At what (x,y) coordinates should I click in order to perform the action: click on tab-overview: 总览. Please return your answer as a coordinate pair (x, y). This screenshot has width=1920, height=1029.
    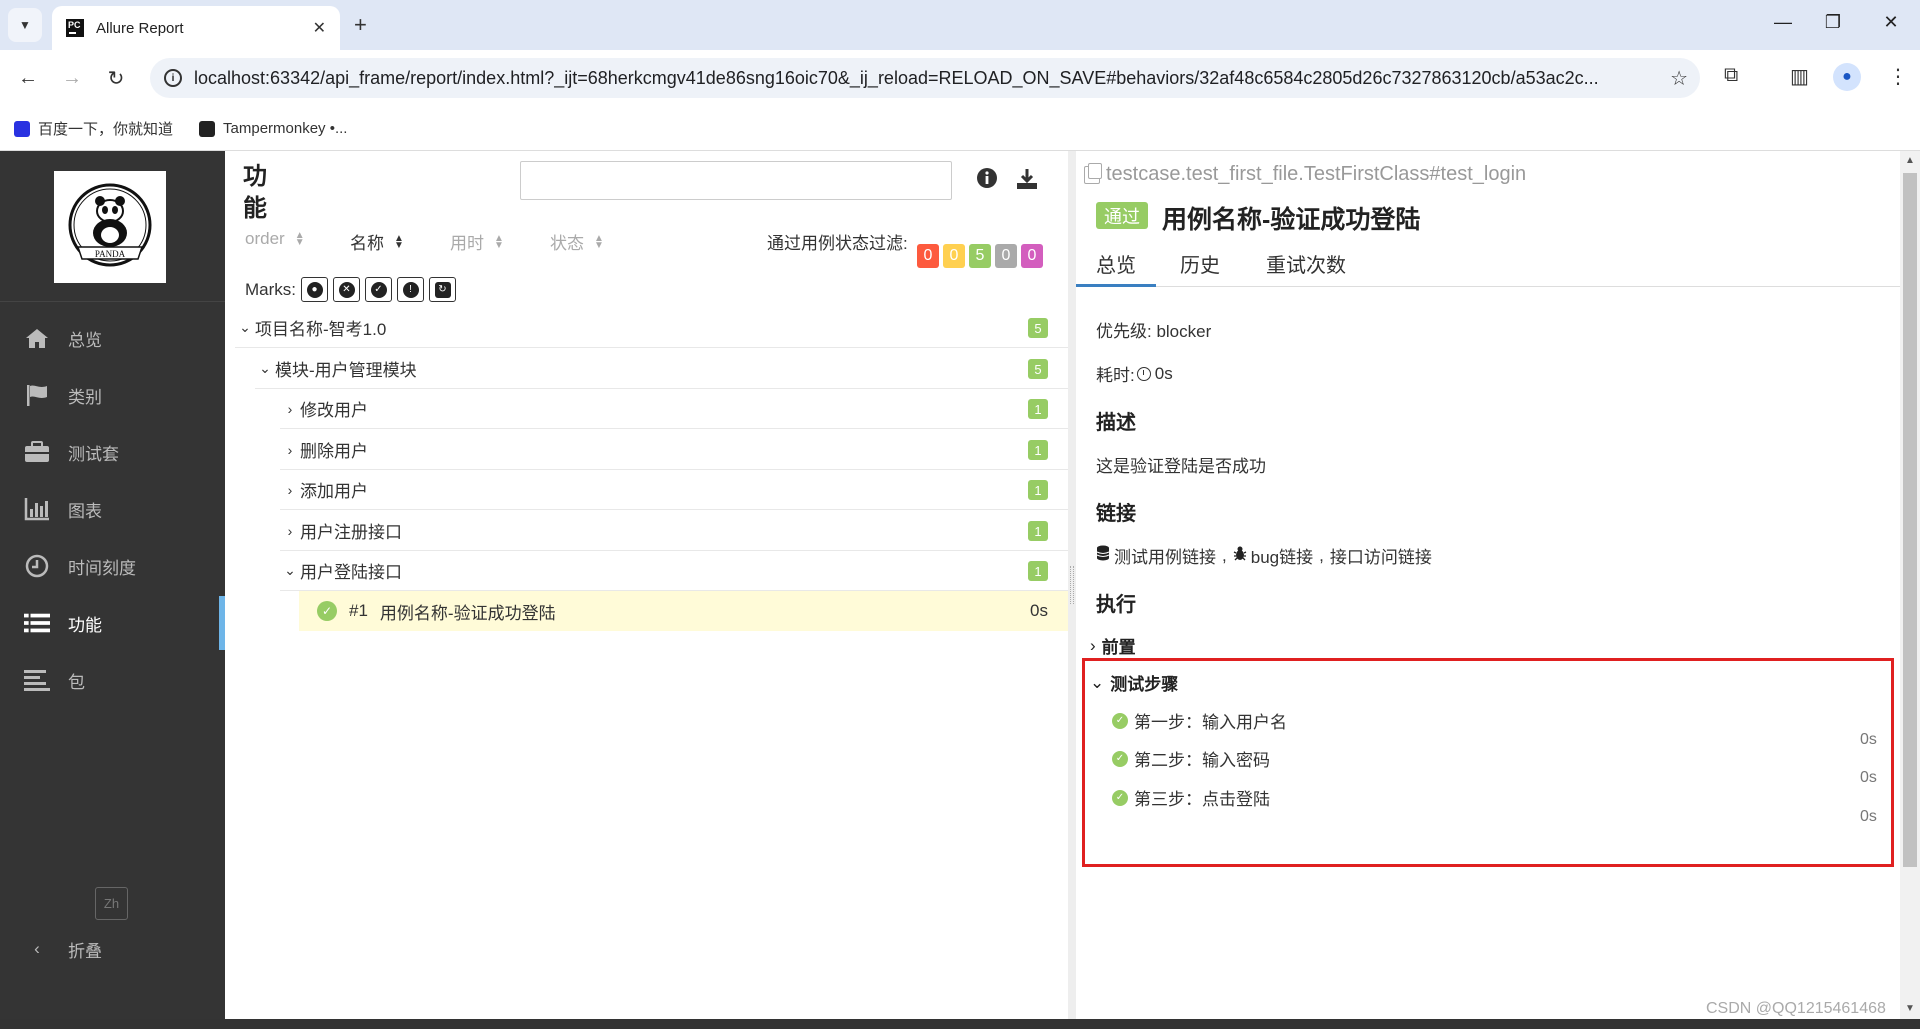
    Looking at the image, I should click on (1116, 268).